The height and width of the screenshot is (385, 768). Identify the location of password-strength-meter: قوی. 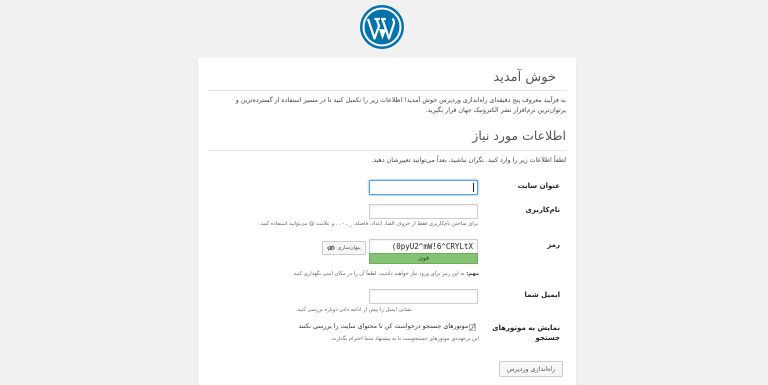
(423, 258).